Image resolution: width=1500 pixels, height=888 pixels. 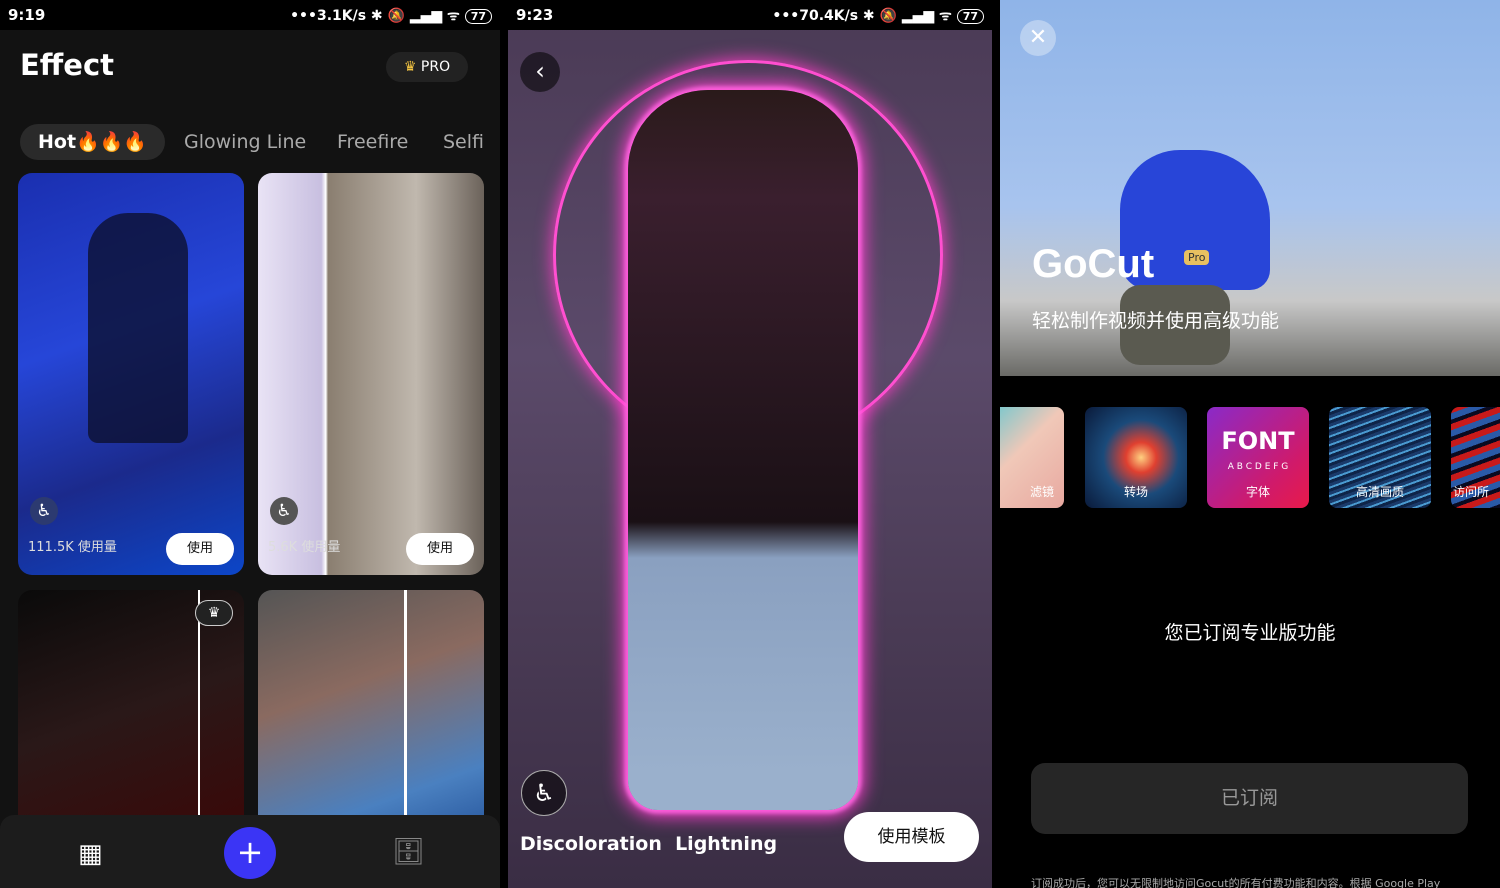 I want to click on feature-tile-access: 访问所, so click(x=1475, y=457).